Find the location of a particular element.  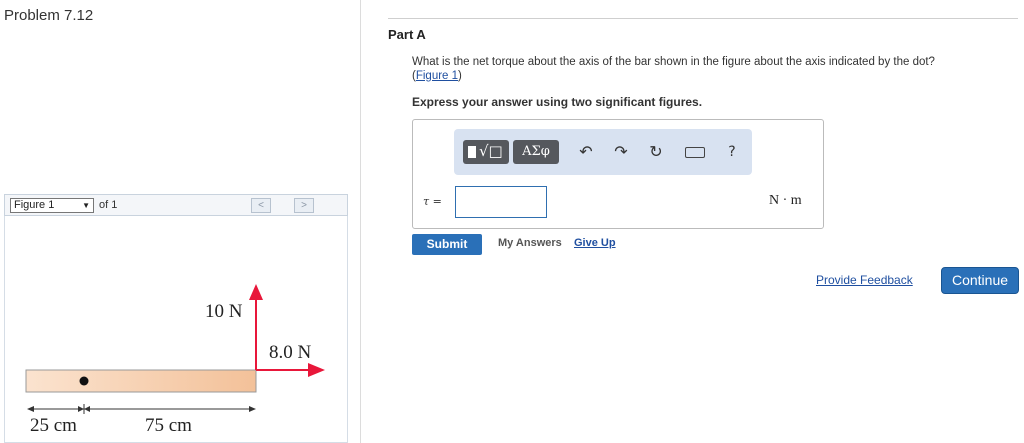

axis-dot is located at coordinates (84, 381).